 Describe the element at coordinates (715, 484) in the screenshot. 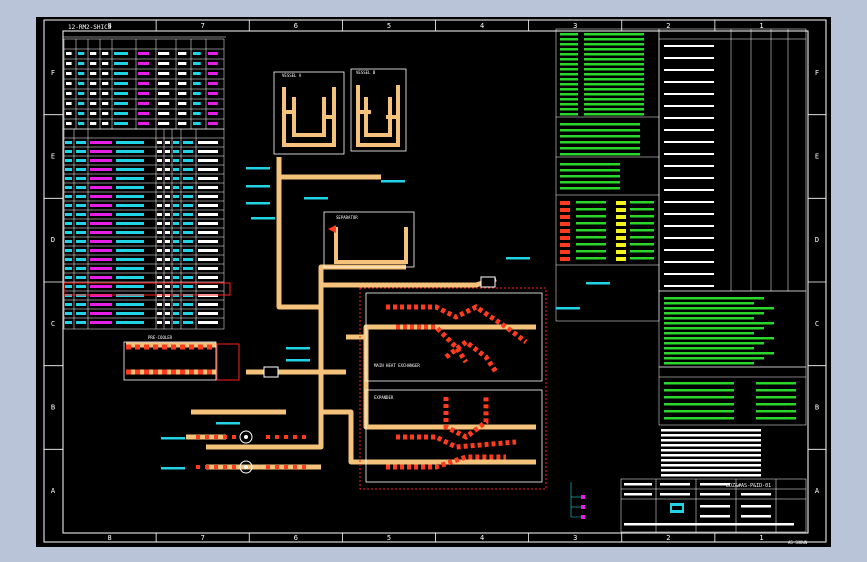

I see `title-mark` at that location.